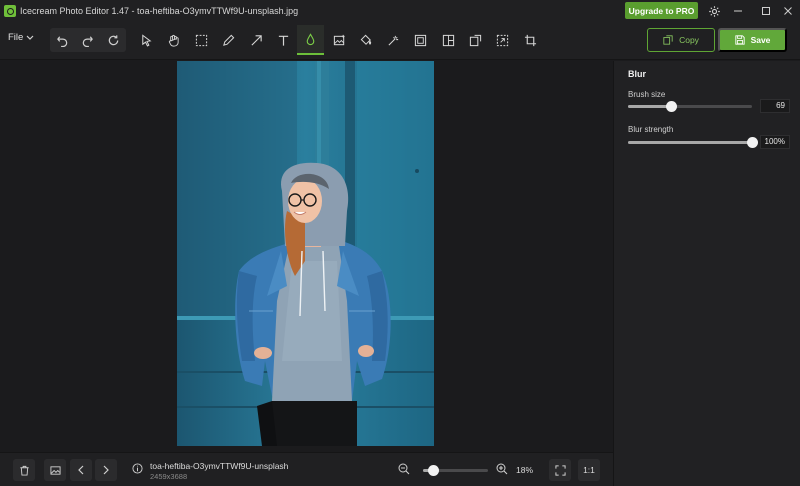  What do you see at coordinates (219, 466) in the screenshot?
I see `file-name: toa-heftiba-O3ymvTTWf9U-unsplash` at bounding box center [219, 466].